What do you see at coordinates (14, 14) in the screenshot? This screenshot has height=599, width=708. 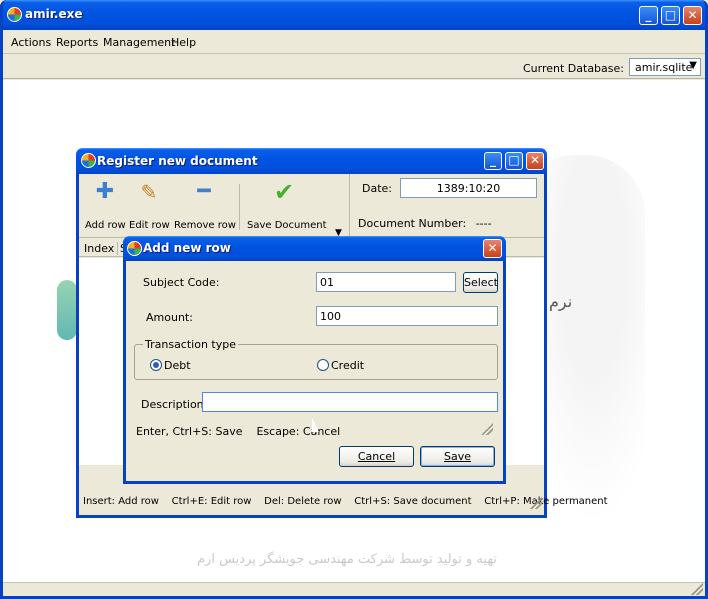 I see `app-icon` at bounding box center [14, 14].